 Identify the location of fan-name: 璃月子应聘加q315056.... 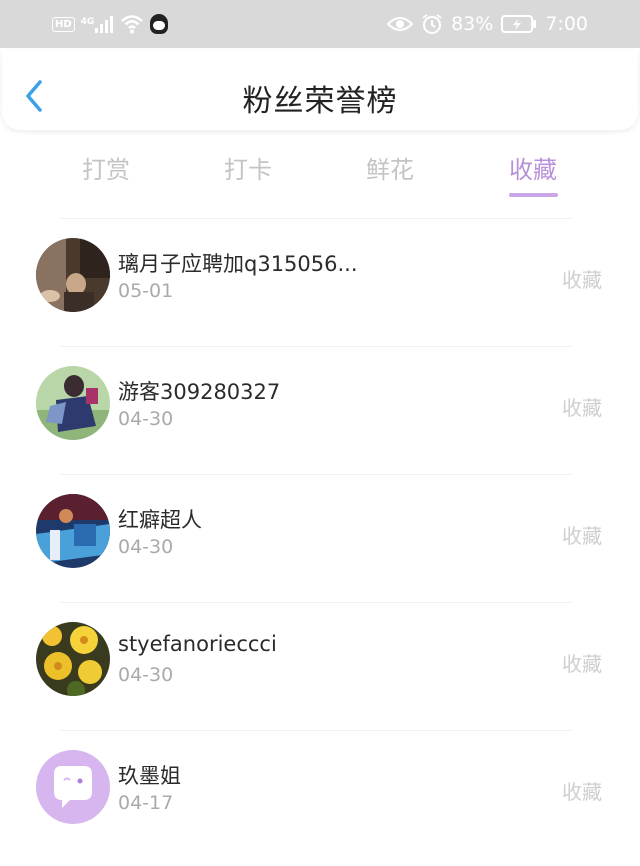
(238, 264).